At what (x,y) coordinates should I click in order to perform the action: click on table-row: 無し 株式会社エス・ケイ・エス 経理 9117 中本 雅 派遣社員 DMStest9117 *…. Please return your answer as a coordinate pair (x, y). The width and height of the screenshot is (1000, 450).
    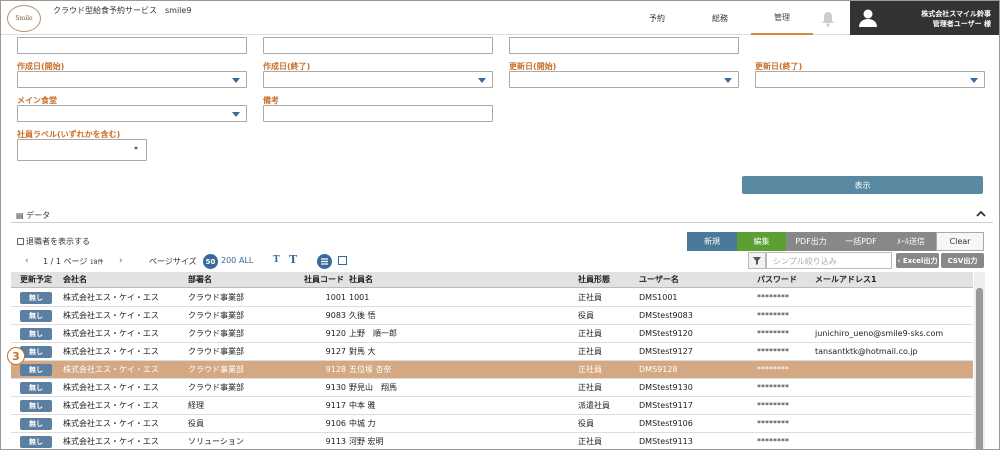
    Looking at the image, I should click on (492, 406).